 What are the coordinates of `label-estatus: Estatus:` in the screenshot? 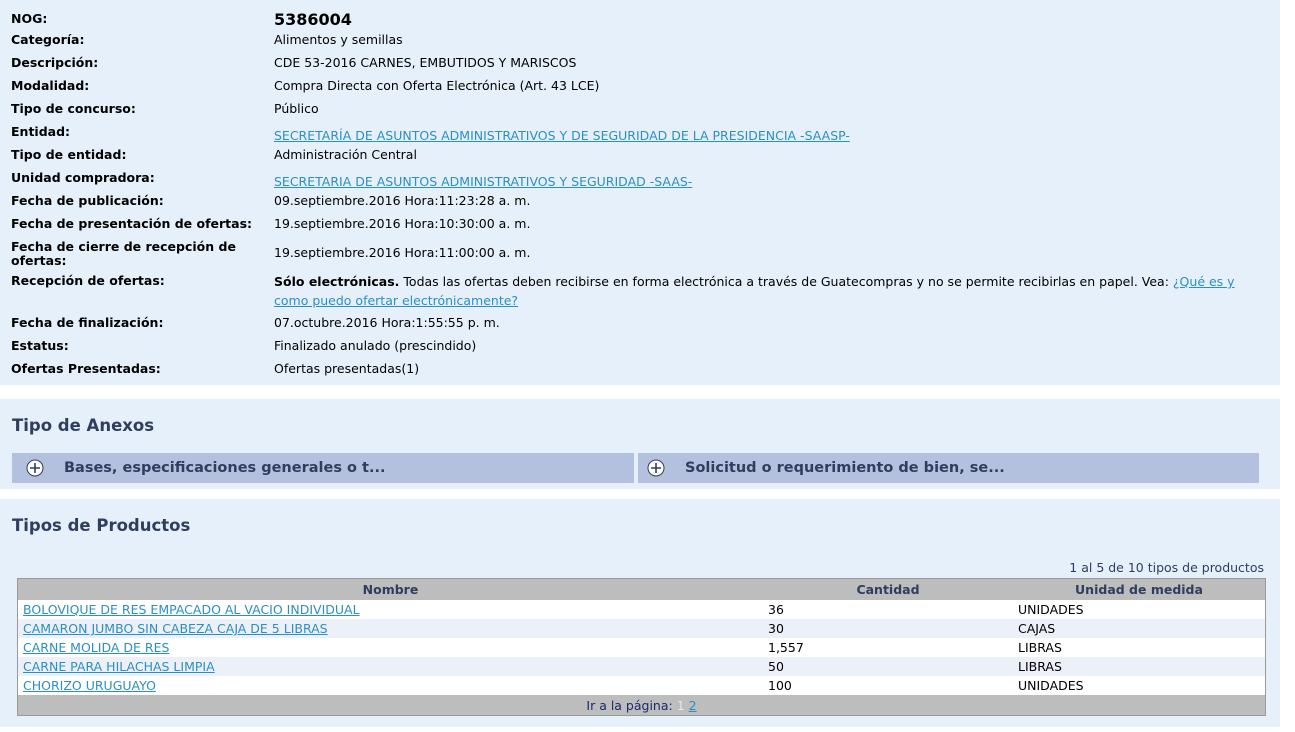 It's located at (40, 345).